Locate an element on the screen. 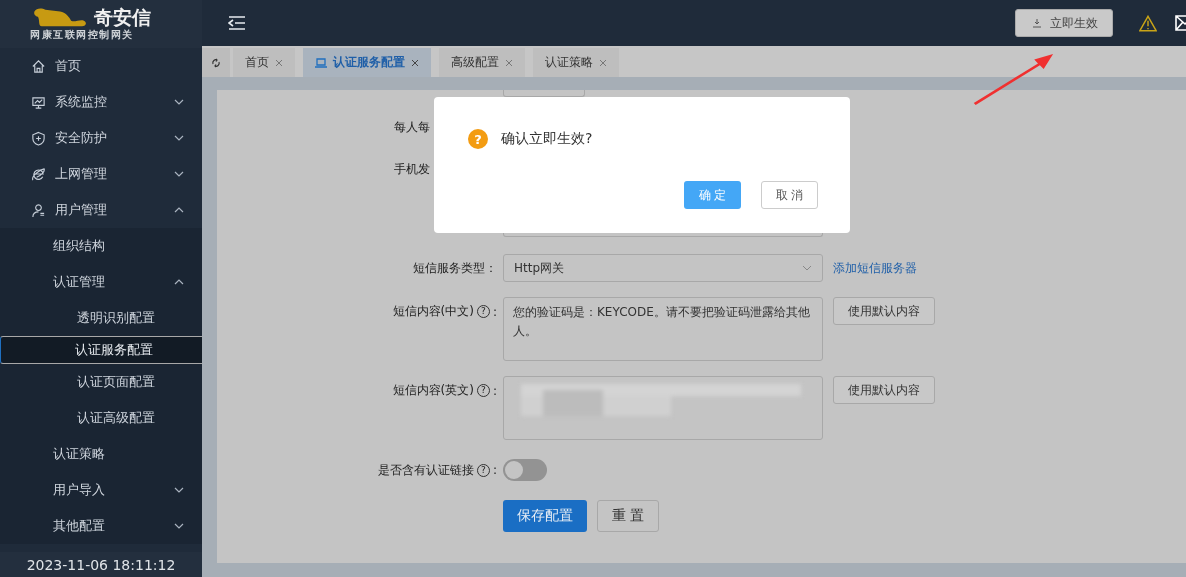 Image resolution: width=1186 pixels, height=577 pixels. add-sms-server-link: 添加短信服务器 is located at coordinates (875, 268).